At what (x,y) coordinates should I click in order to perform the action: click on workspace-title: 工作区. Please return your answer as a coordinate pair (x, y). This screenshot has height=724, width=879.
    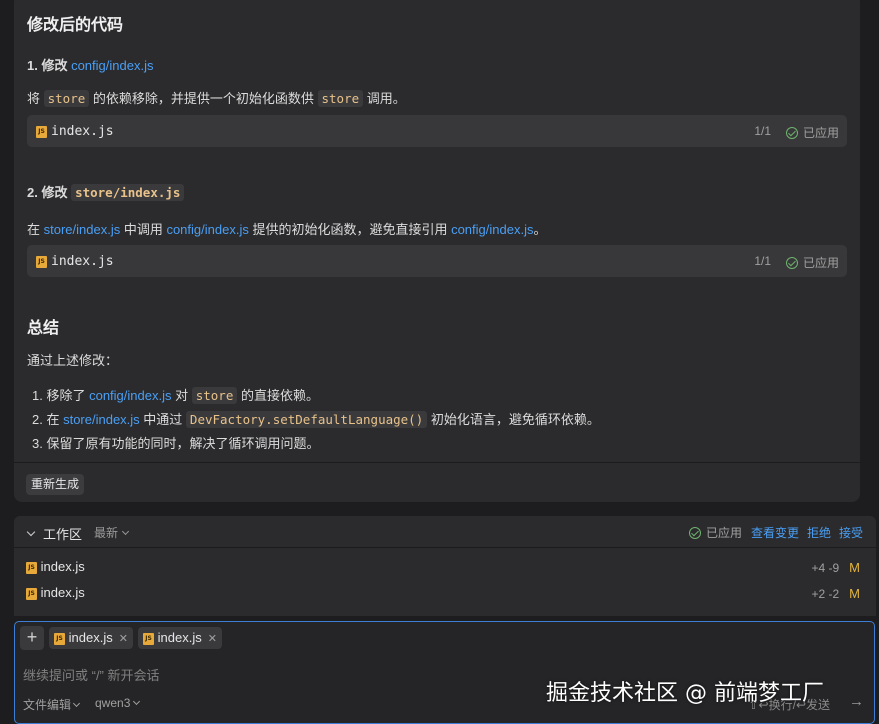
    Looking at the image, I should click on (63, 534).